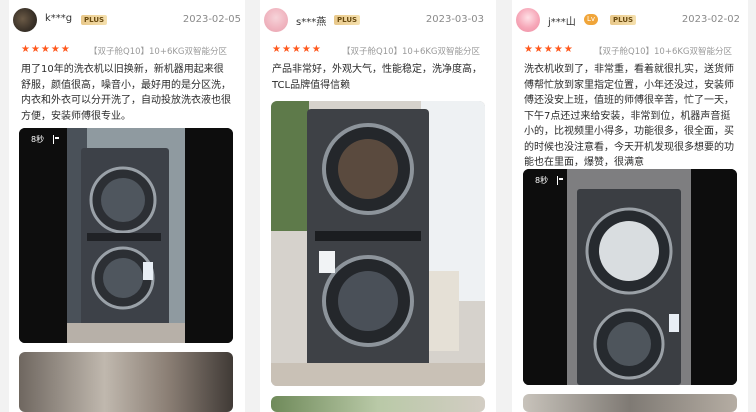 The height and width of the screenshot is (412, 756). What do you see at coordinates (378, 21) in the screenshot?
I see `review-header: s***燕 PLUS 2023-03-03` at bounding box center [378, 21].